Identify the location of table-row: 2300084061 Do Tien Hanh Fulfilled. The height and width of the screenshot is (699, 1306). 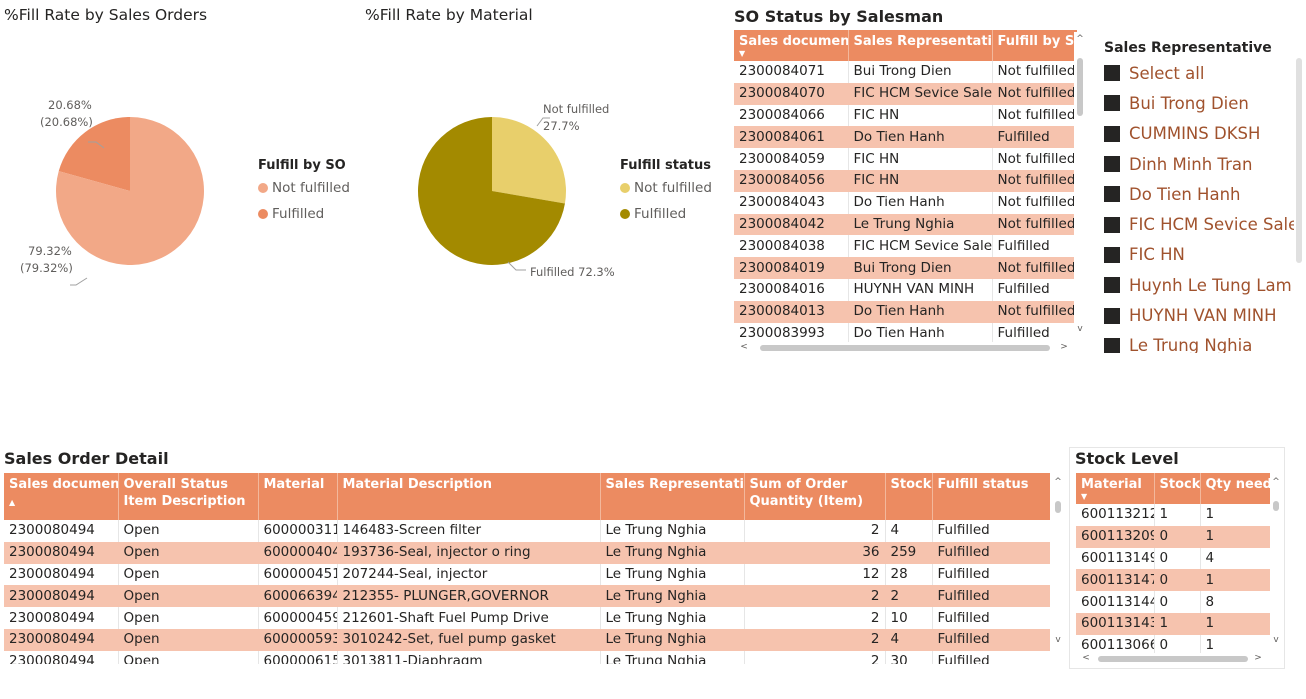
(905, 137).